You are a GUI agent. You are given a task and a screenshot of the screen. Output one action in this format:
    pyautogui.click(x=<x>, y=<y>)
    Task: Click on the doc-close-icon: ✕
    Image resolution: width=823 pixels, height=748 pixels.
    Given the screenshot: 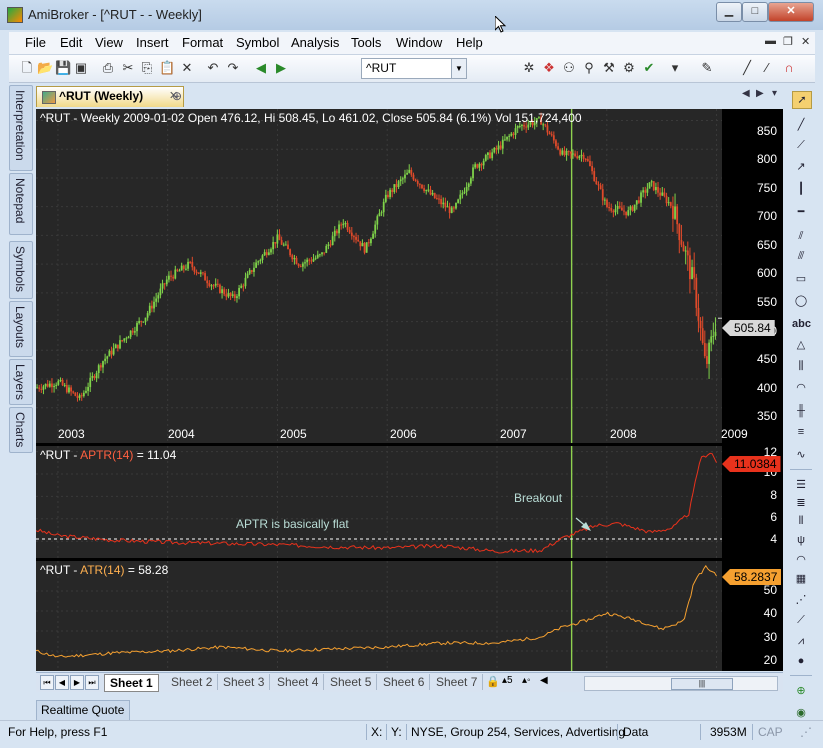 What is the action you would take?
    pyautogui.click(x=805, y=41)
    